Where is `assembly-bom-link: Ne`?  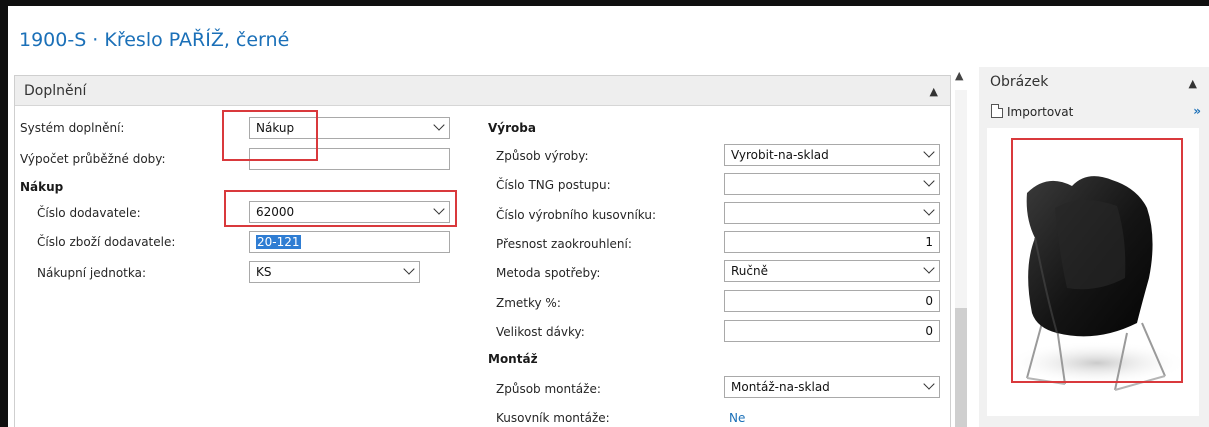
assembly-bom-link: Ne is located at coordinates (737, 418).